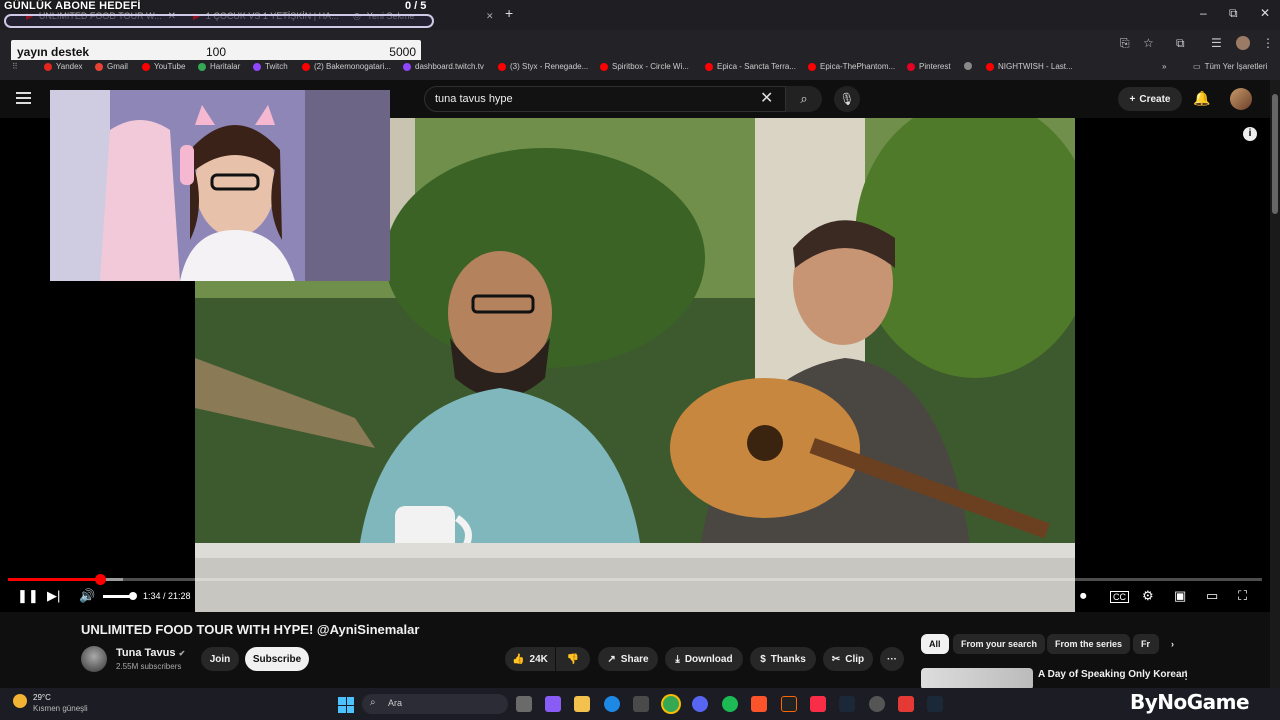  I want to click on install-app-icon: ⎘, so click(1125, 43).